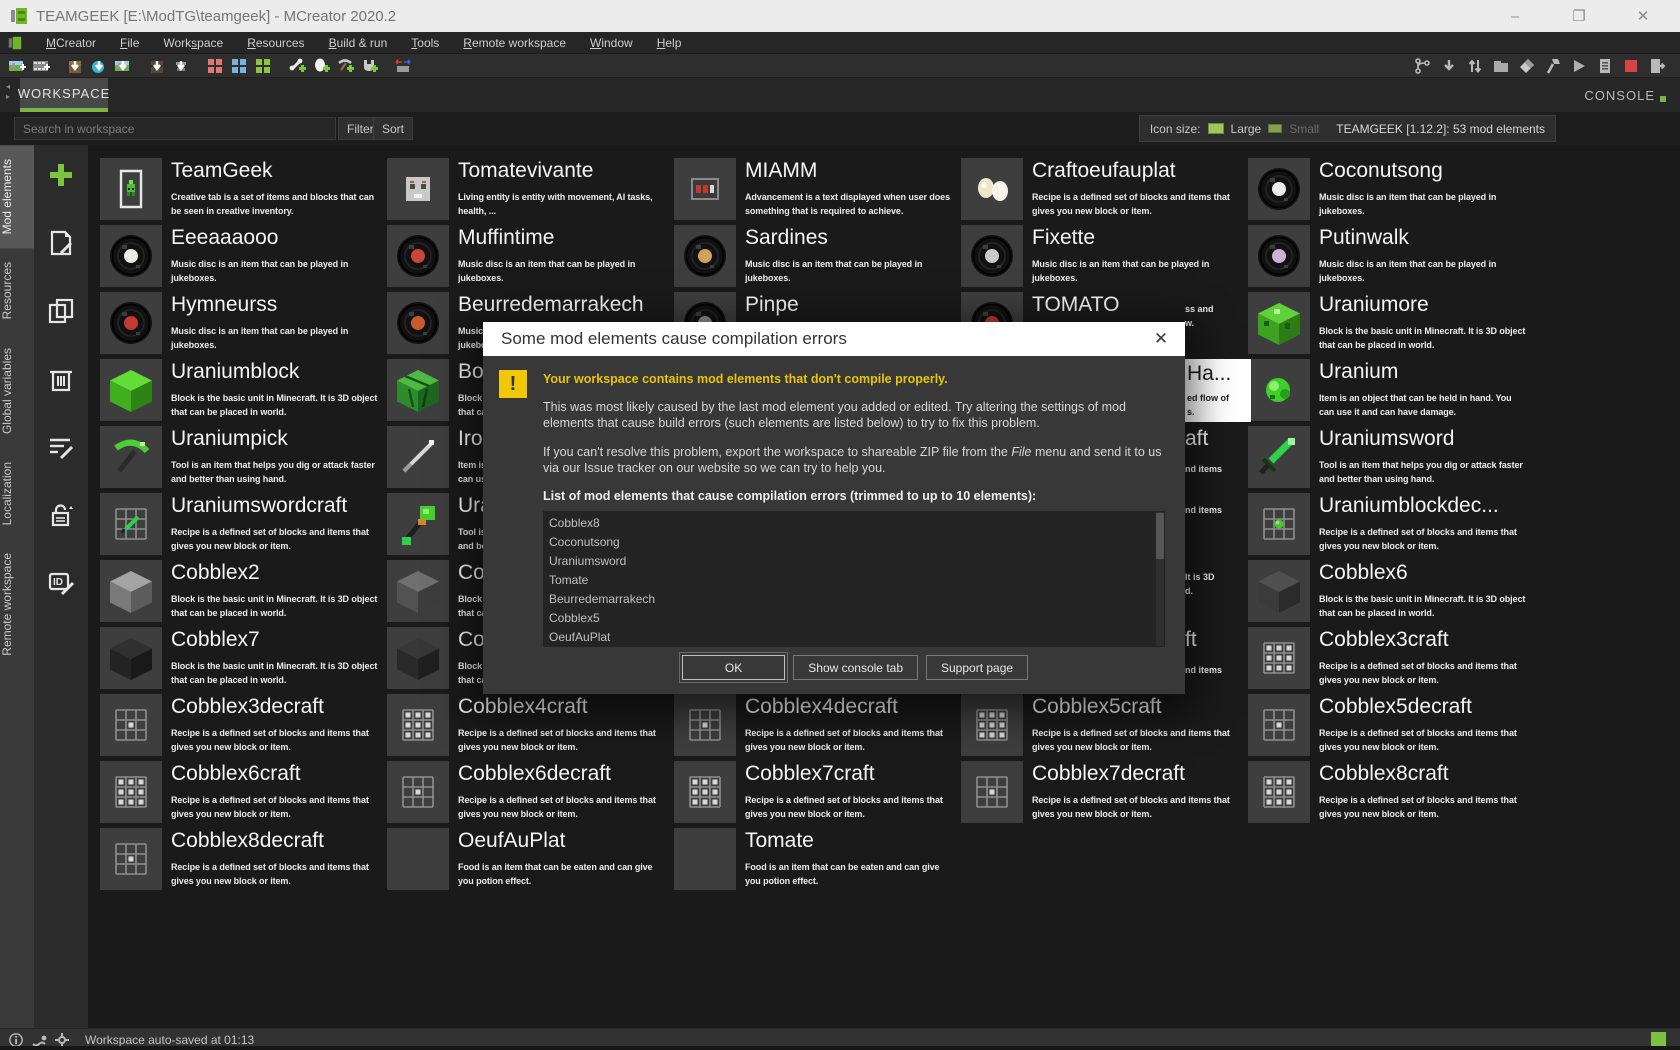 The width and height of the screenshot is (1680, 1050). What do you see at coordinates (129, 43) in the screenshot?
I see `menu-file: File` at bounding box center [129, 43].